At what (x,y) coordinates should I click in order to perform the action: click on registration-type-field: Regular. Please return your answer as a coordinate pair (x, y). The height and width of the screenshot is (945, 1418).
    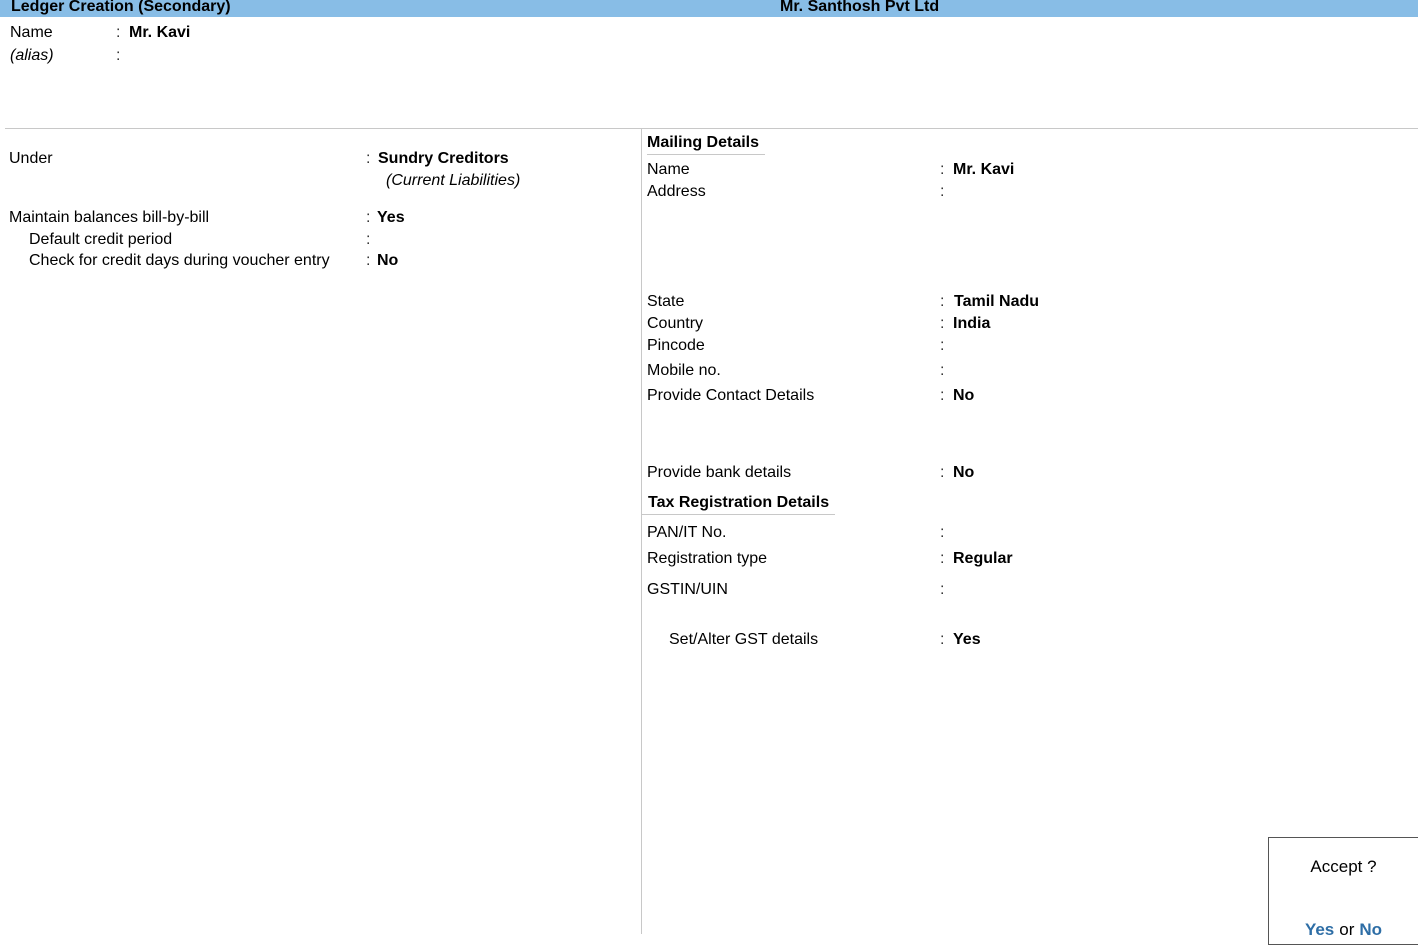
    Looking at the image, I should click on (983, 559).